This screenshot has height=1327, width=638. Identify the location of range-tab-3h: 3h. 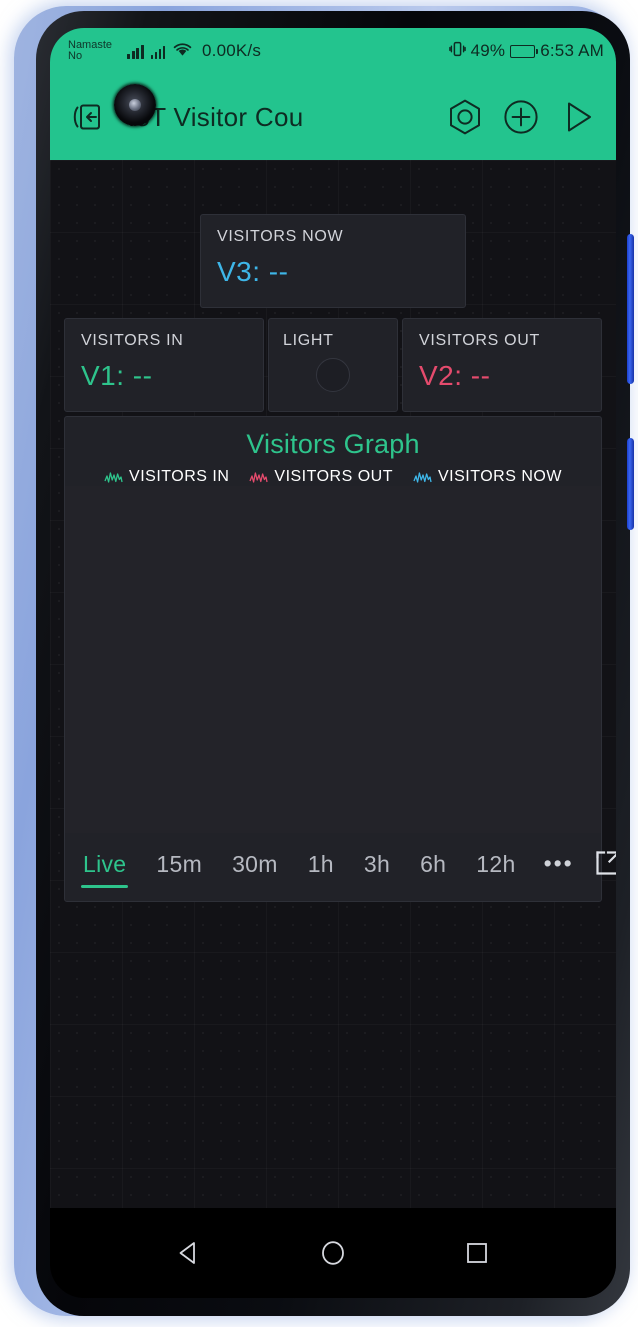
(377, 867).